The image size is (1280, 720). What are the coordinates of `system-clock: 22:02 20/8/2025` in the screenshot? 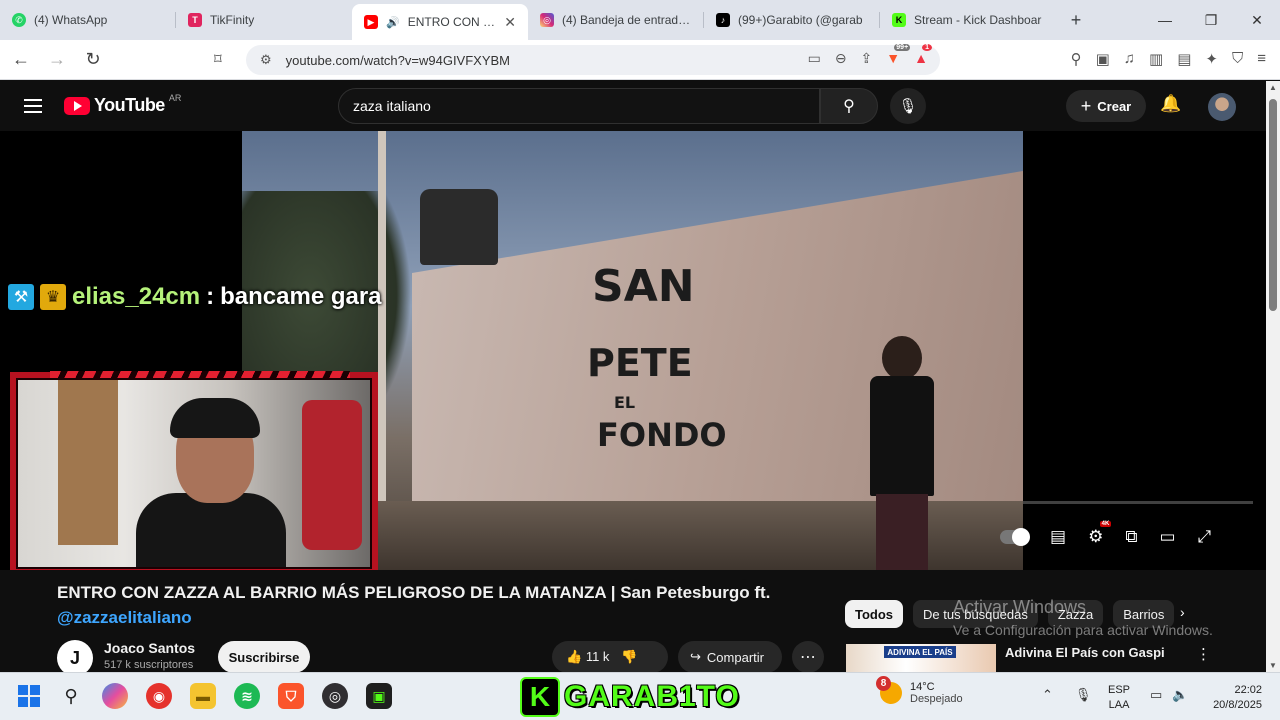 It's located at (1233, 698).